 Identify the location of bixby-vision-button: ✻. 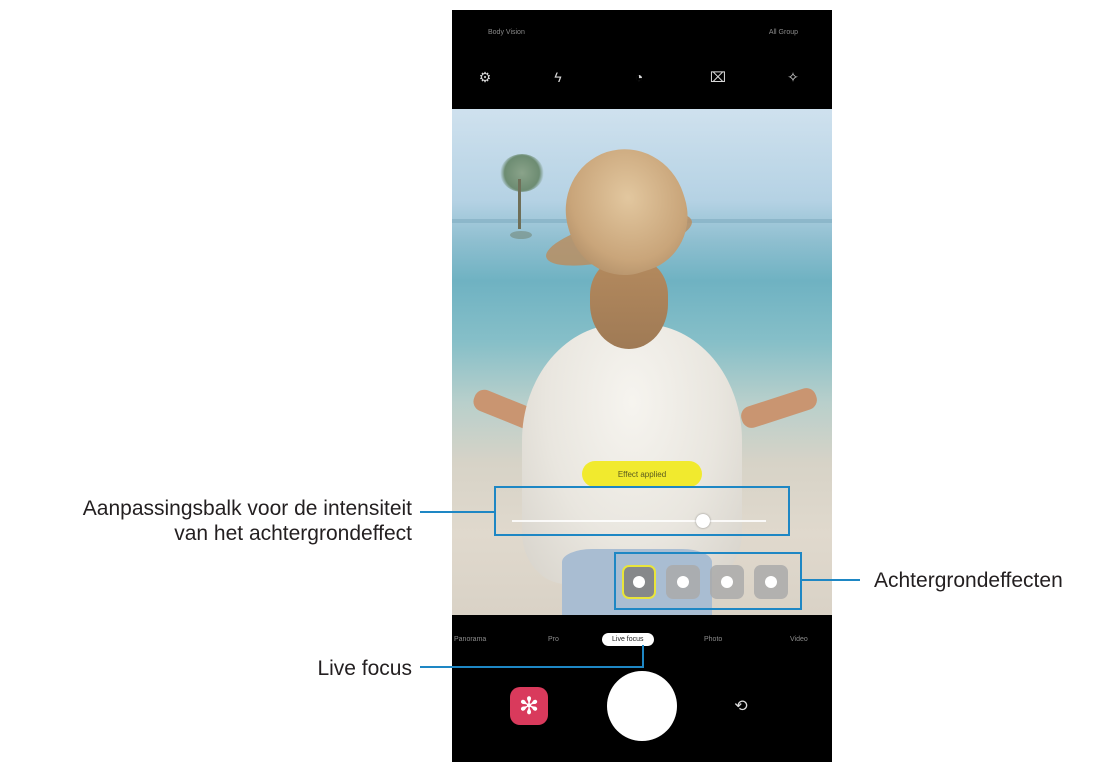
(529, 706).